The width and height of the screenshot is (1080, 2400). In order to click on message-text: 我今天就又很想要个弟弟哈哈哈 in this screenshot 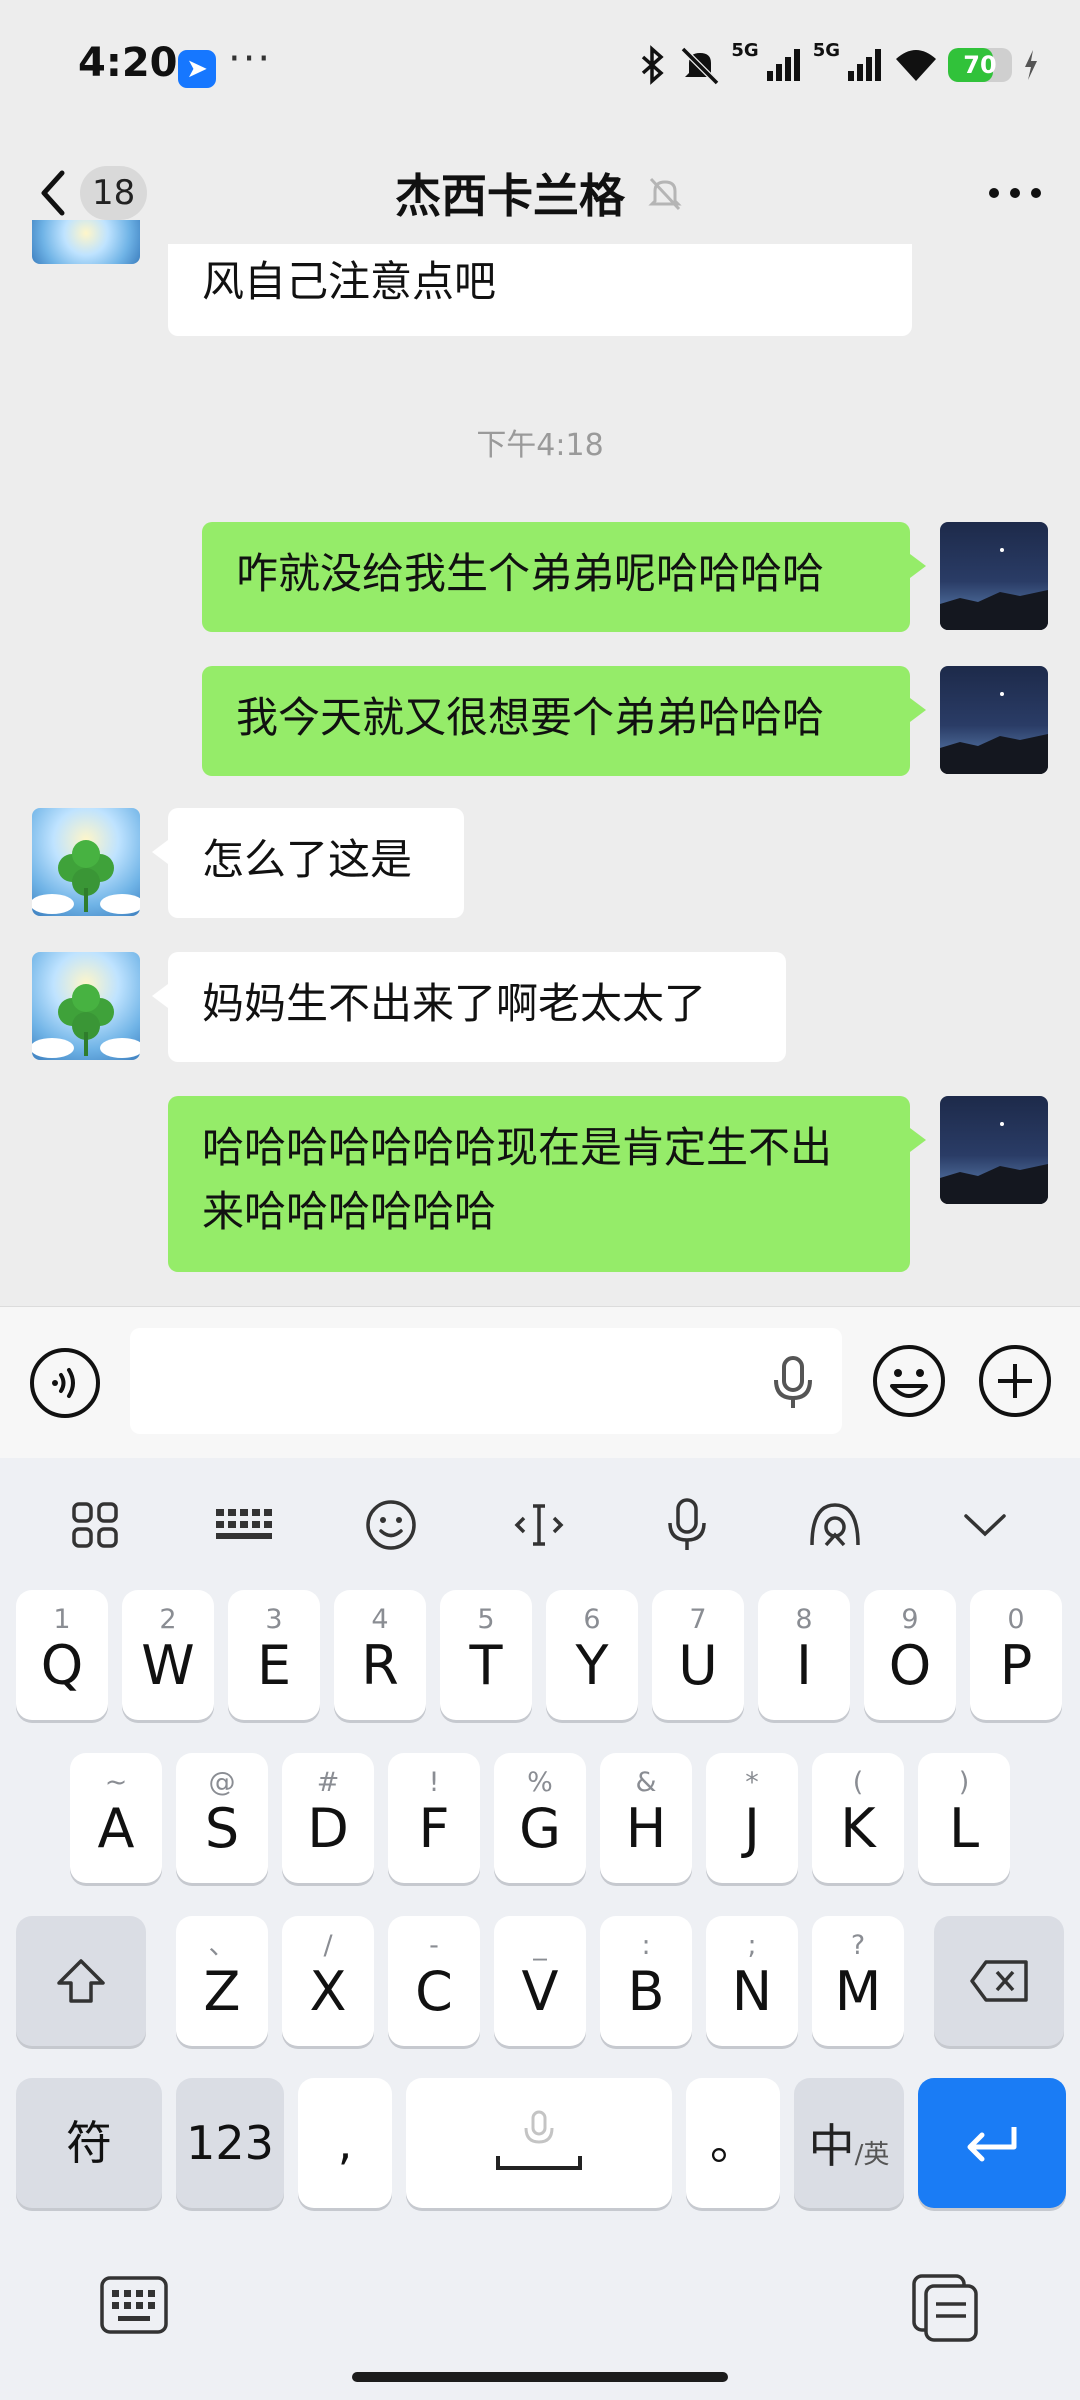, I will do `click(530, 717)`.